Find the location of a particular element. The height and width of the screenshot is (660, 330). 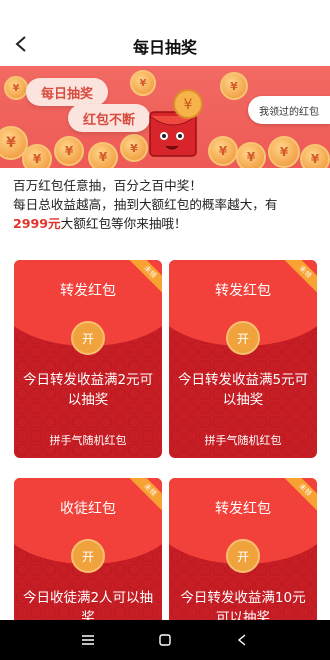

card-condition: 今日转发收益满5元可以抽奖 is located at coordinates (243, 390).